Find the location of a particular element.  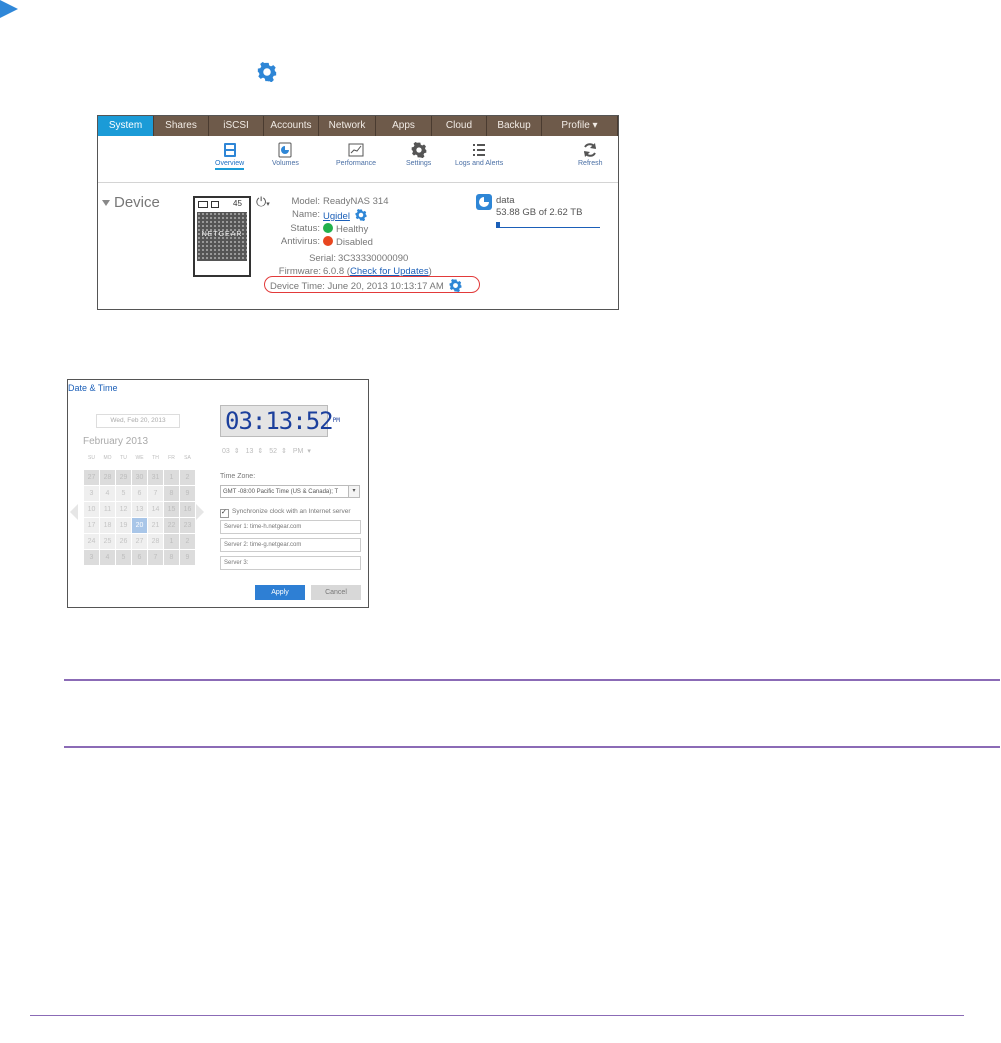

calendar-day: 31 is located at coordinates (155, 477).